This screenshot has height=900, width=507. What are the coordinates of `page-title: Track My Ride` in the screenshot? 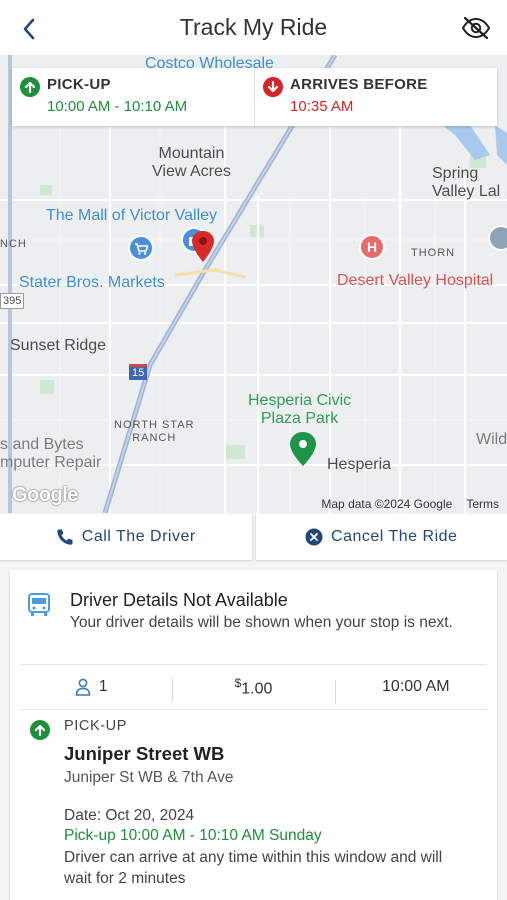 It's located at (253, 27).